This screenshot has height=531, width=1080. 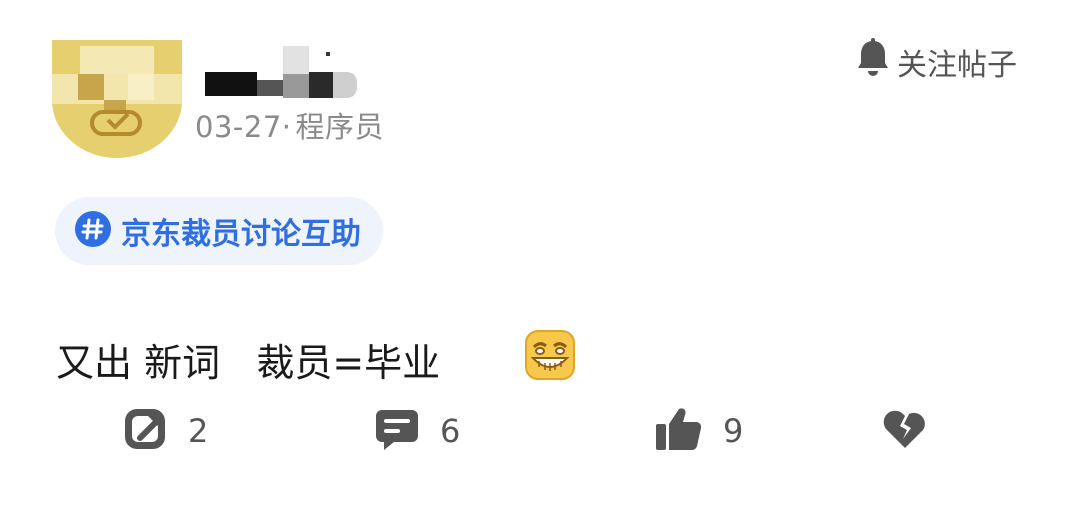 I want to click on topic-label: 京东裁员讨论互助, so click(x=241, y=234).